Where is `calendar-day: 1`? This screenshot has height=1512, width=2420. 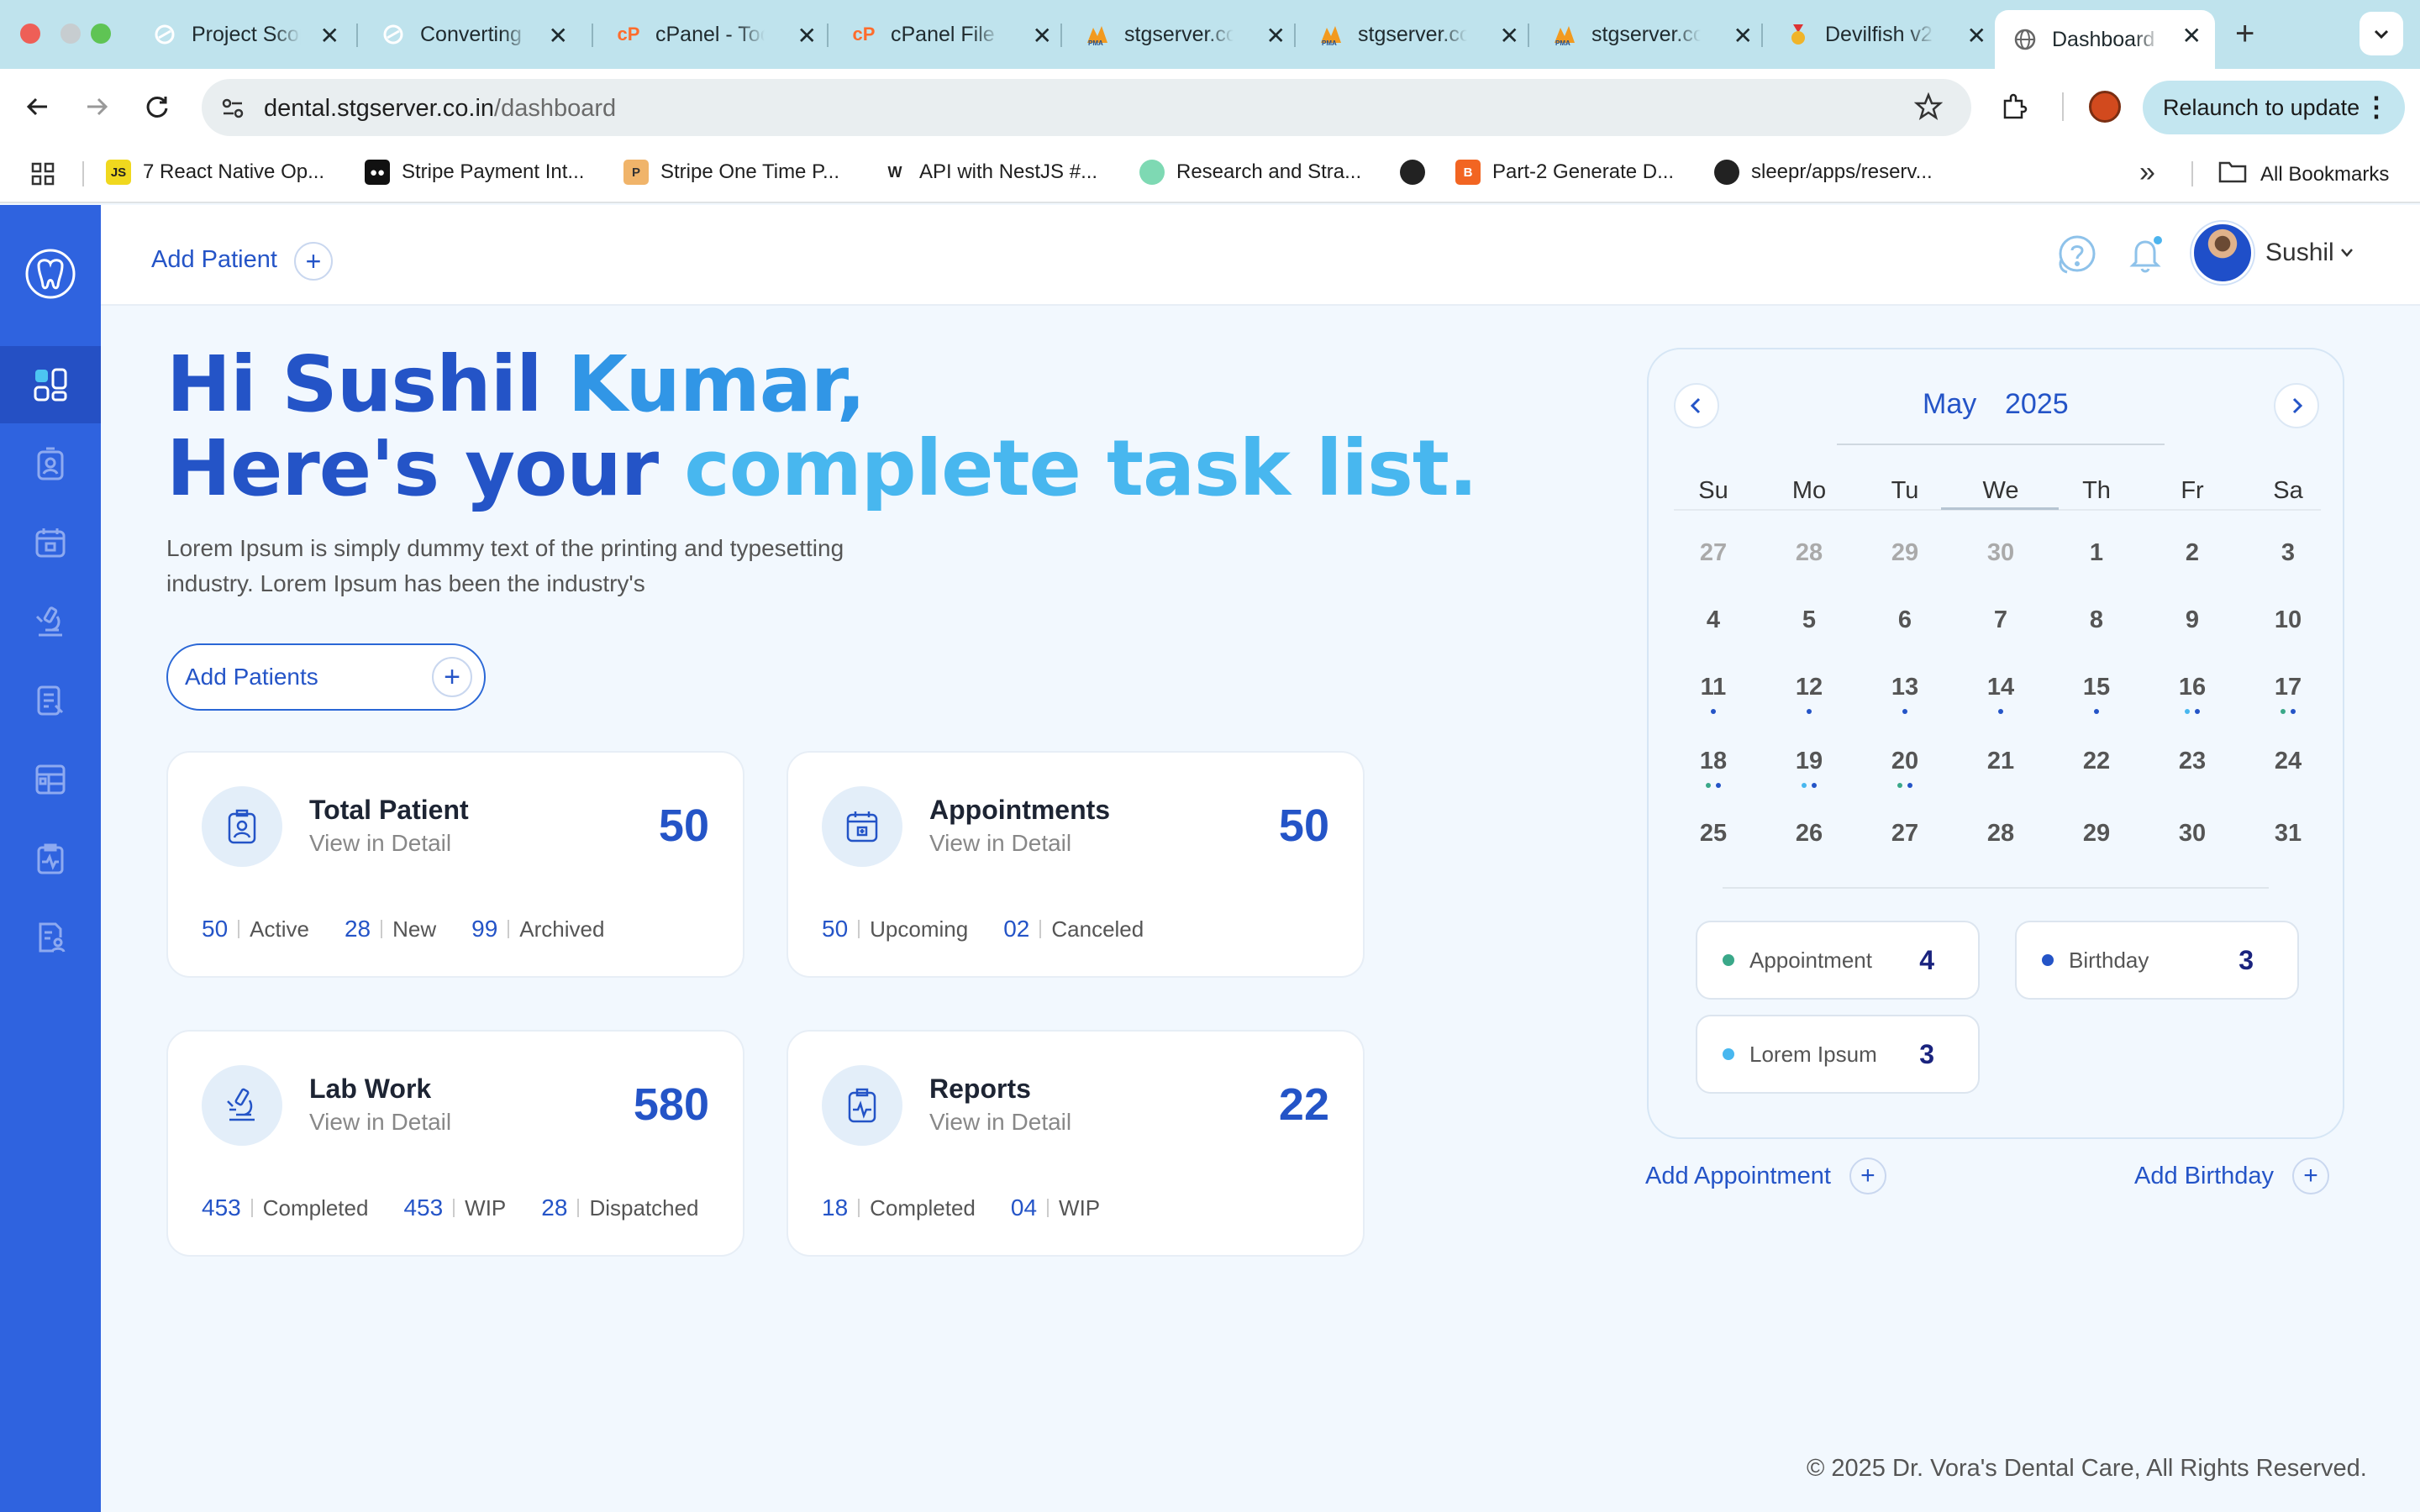
calendar-day: 1 is located at coordinates (2096, 553).